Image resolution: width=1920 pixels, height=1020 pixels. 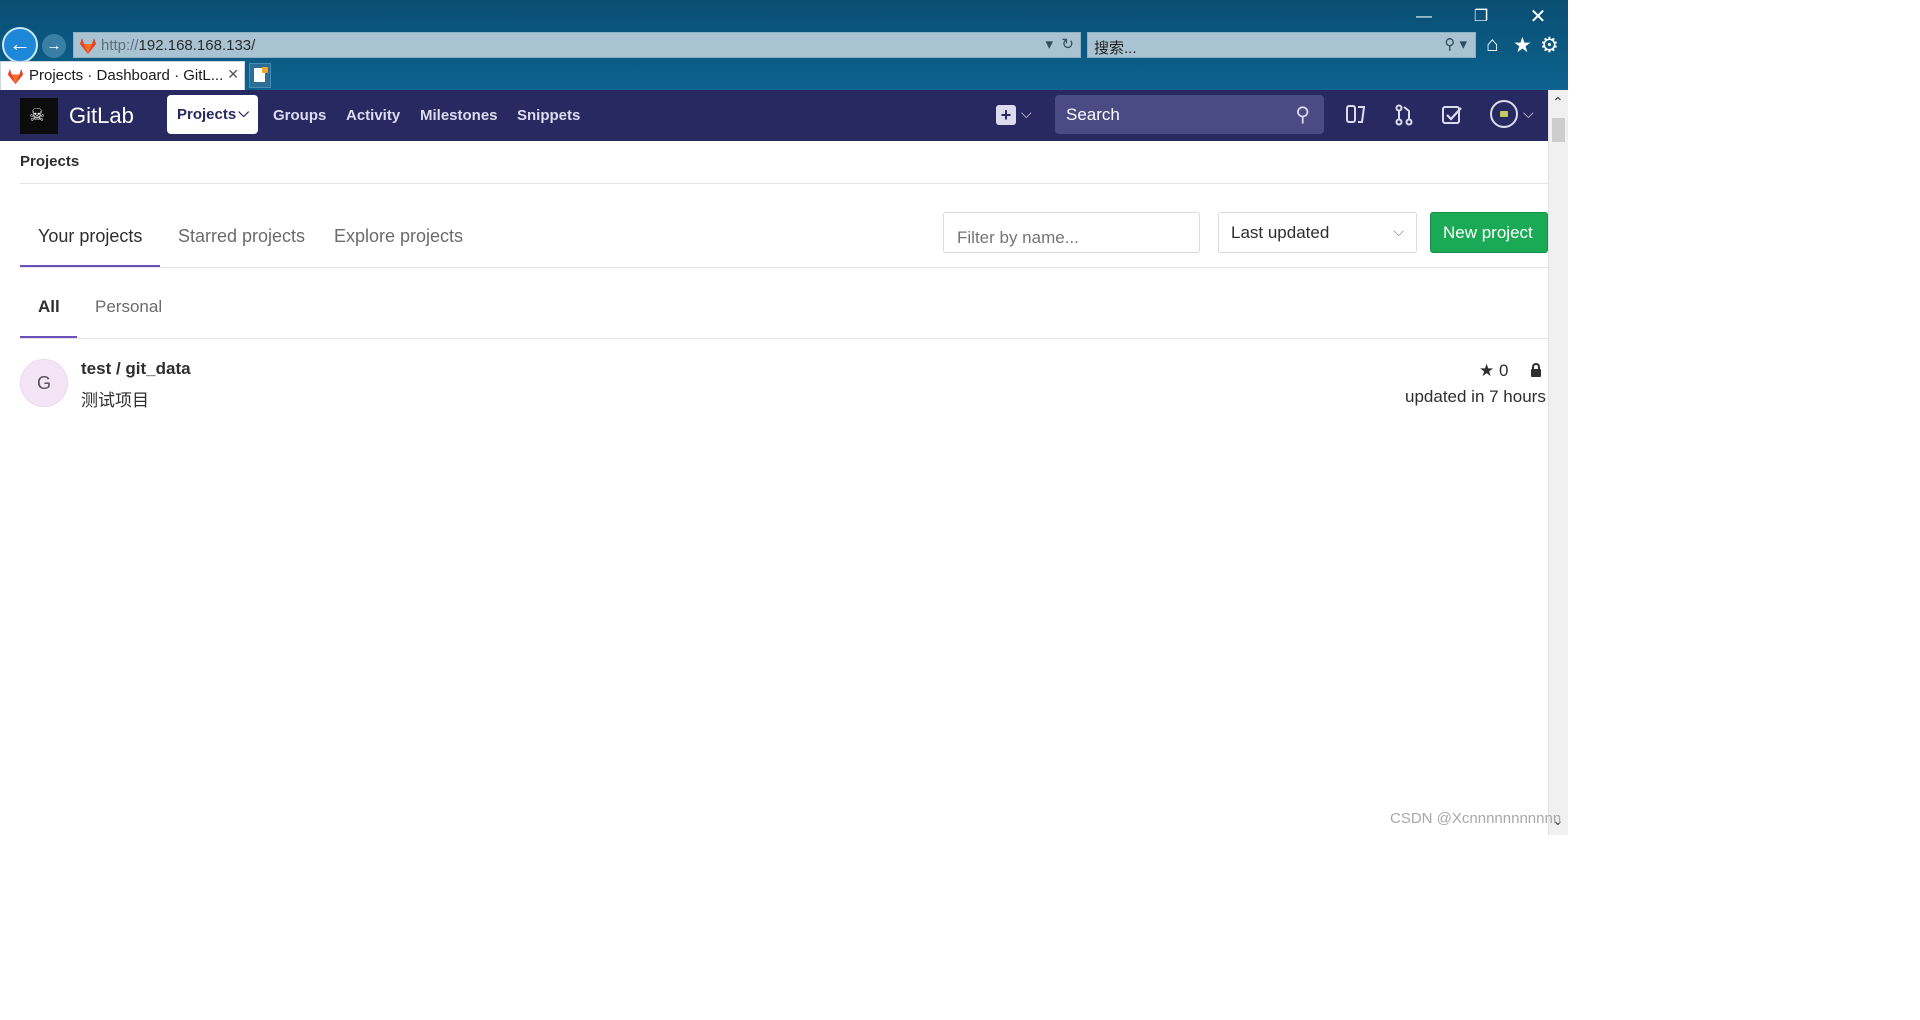 What do you see at coordinates (1356, 115) in the screenshot?
I see `issues-icon` at bounding box center [1356, 115].